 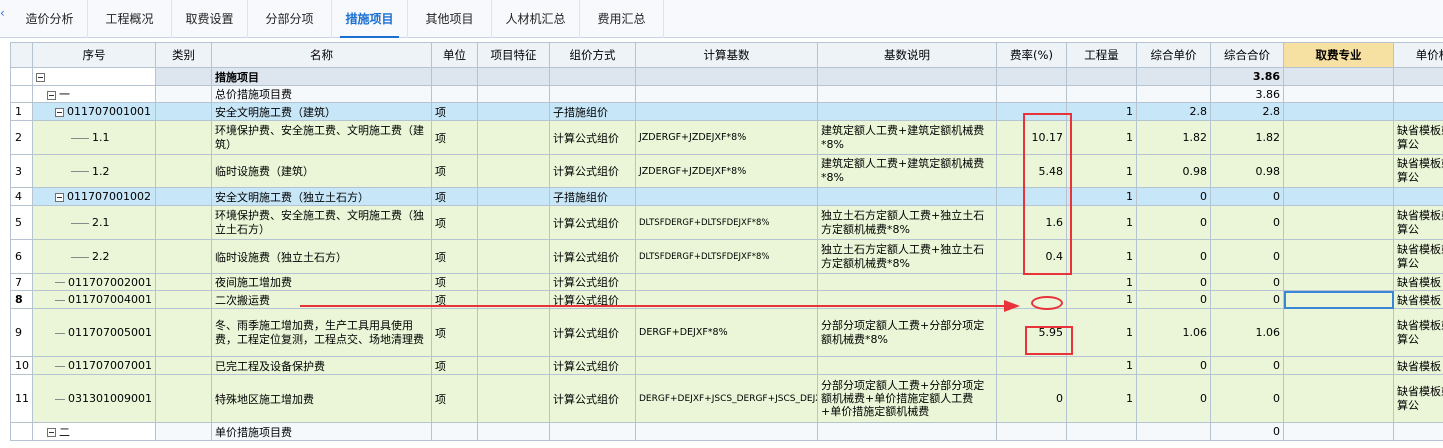 What do you see at coordinates (1247, 171) in the screenshot?
I see `cell-total: 0.98` at bounding box center [1247, 171].